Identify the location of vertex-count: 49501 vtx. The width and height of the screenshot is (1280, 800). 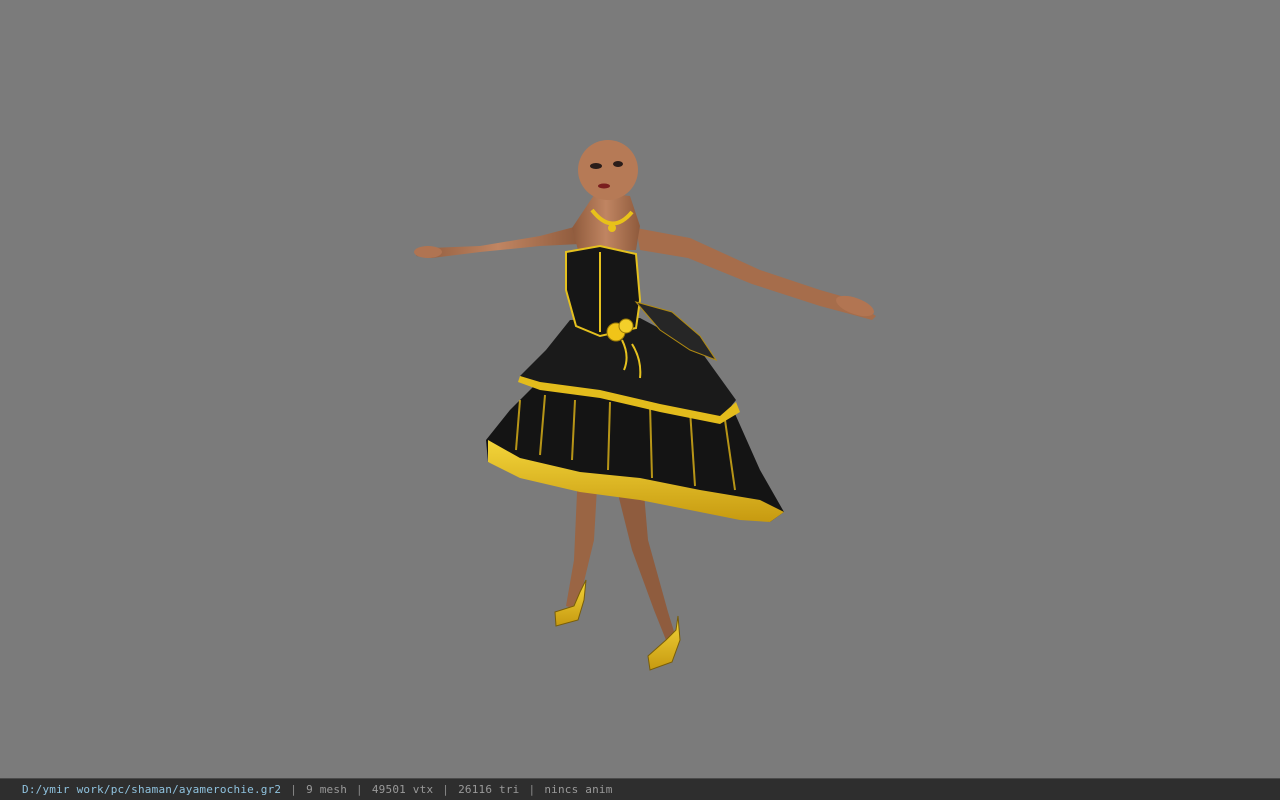
(402, 789).